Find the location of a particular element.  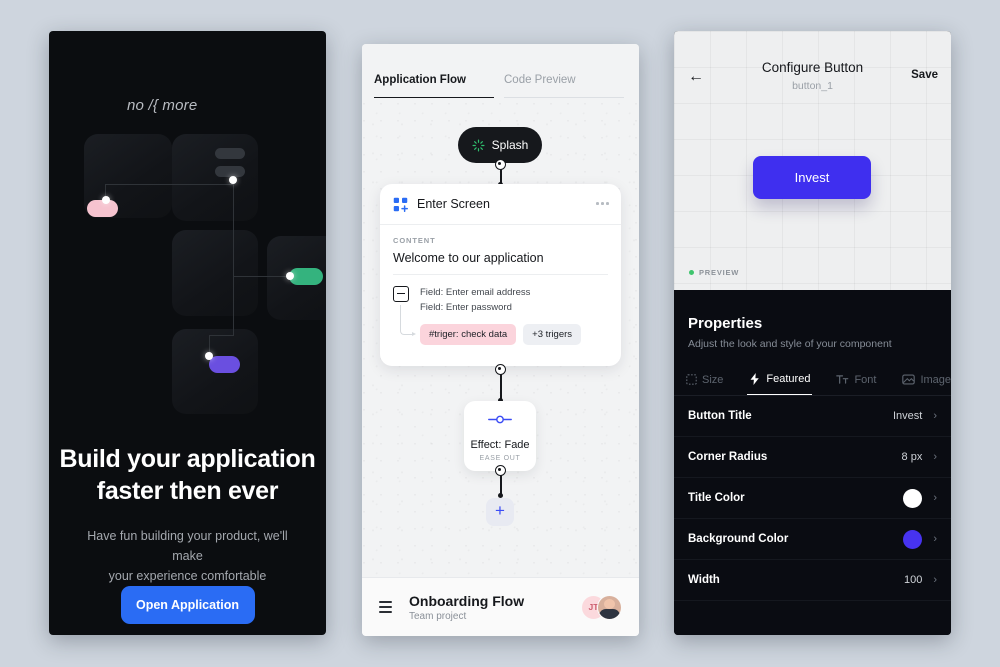

preview-status-badge: PREVIEW is located at coordinates (714, 272).